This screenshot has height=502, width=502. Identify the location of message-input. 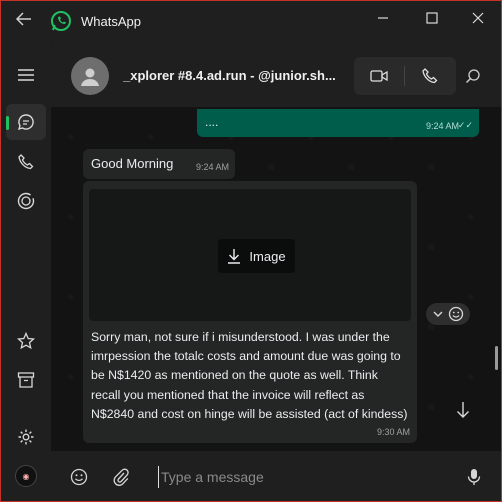
(308, 477).